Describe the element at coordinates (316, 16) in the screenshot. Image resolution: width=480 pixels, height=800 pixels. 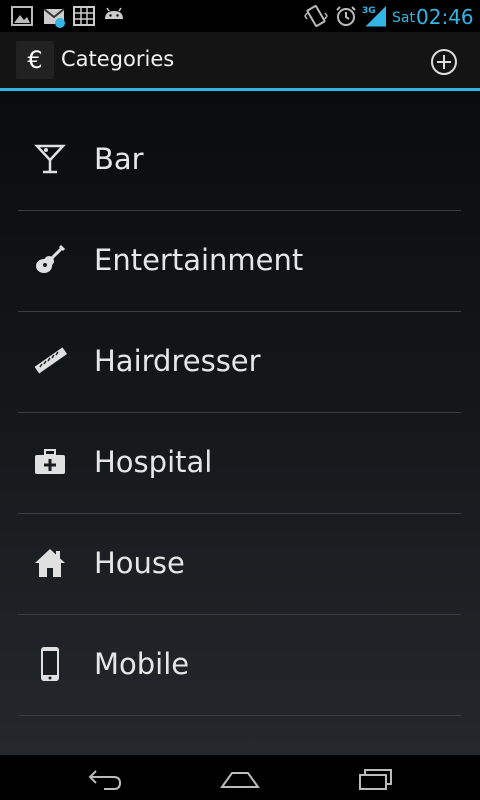
I see `vibrate-icon` at that location.